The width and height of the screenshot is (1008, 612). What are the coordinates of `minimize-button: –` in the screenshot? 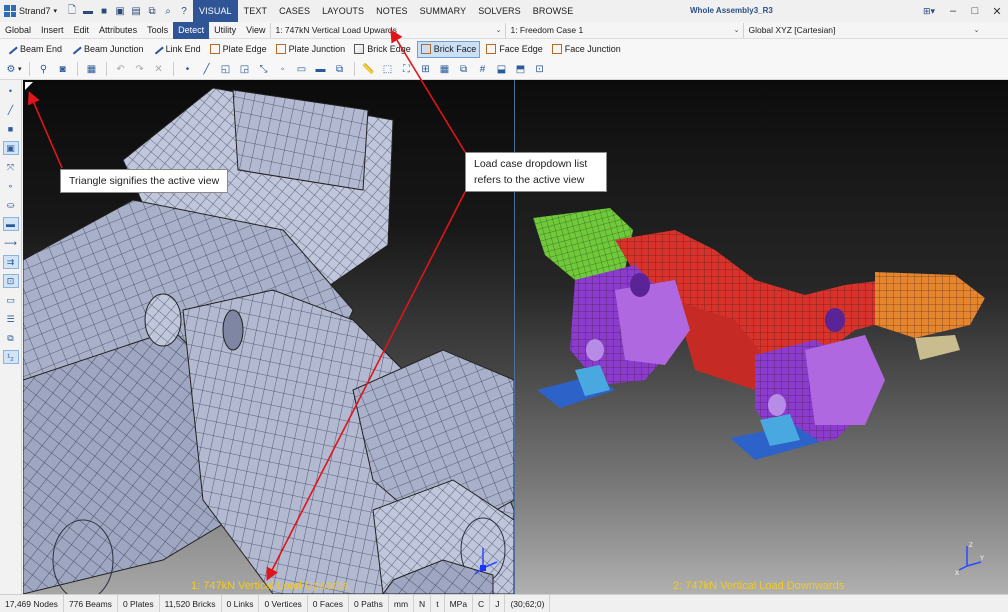 It's located at (953, 11).